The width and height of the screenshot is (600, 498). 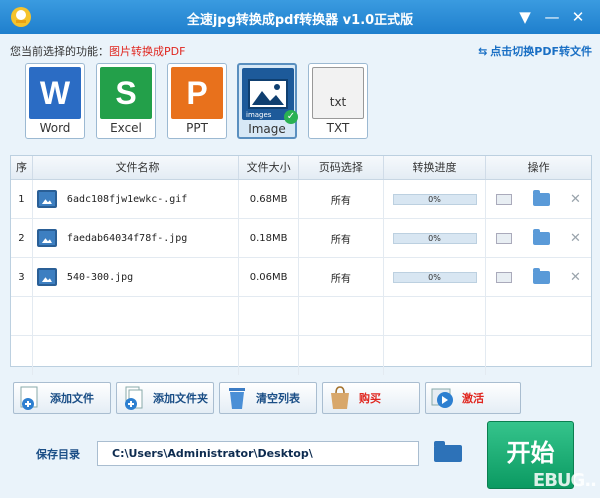 I want to click on format-image-button: images ✓ Image, so click(x=267, y=101).